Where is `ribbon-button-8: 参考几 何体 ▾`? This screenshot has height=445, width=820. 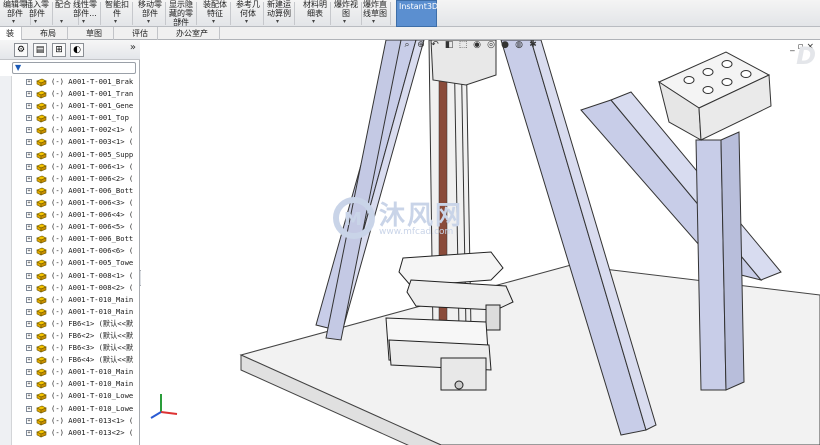
ribbon-button-8: 参考几 何体 ▾ is located at coordinates (248, 13).